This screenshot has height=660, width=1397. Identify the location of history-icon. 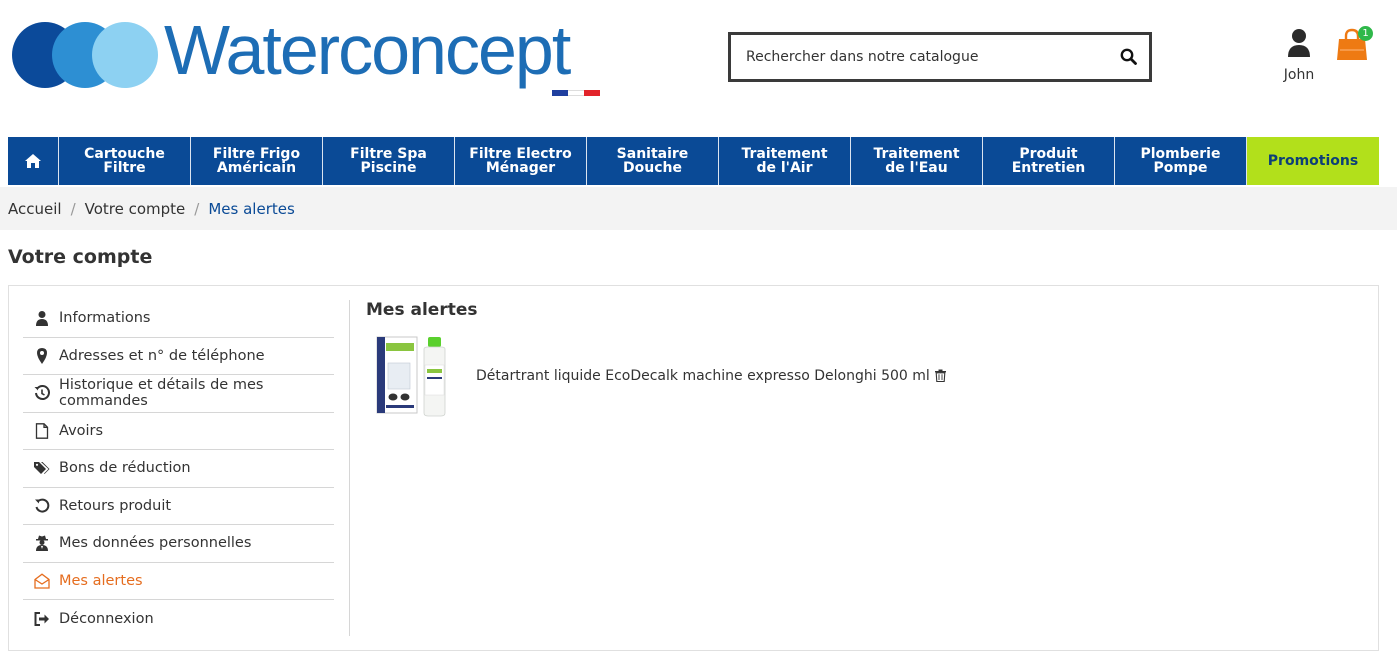
(42, 393).